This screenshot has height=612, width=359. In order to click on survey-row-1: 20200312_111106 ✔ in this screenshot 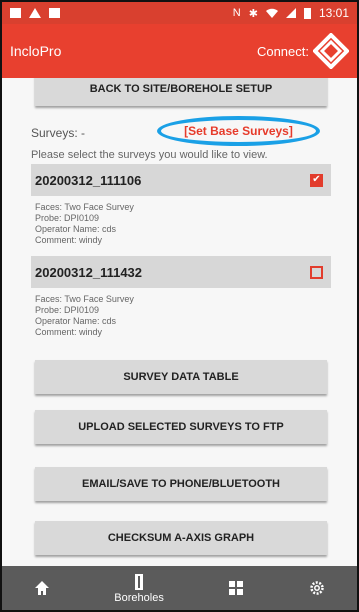, I will do `click(181, 180)`.